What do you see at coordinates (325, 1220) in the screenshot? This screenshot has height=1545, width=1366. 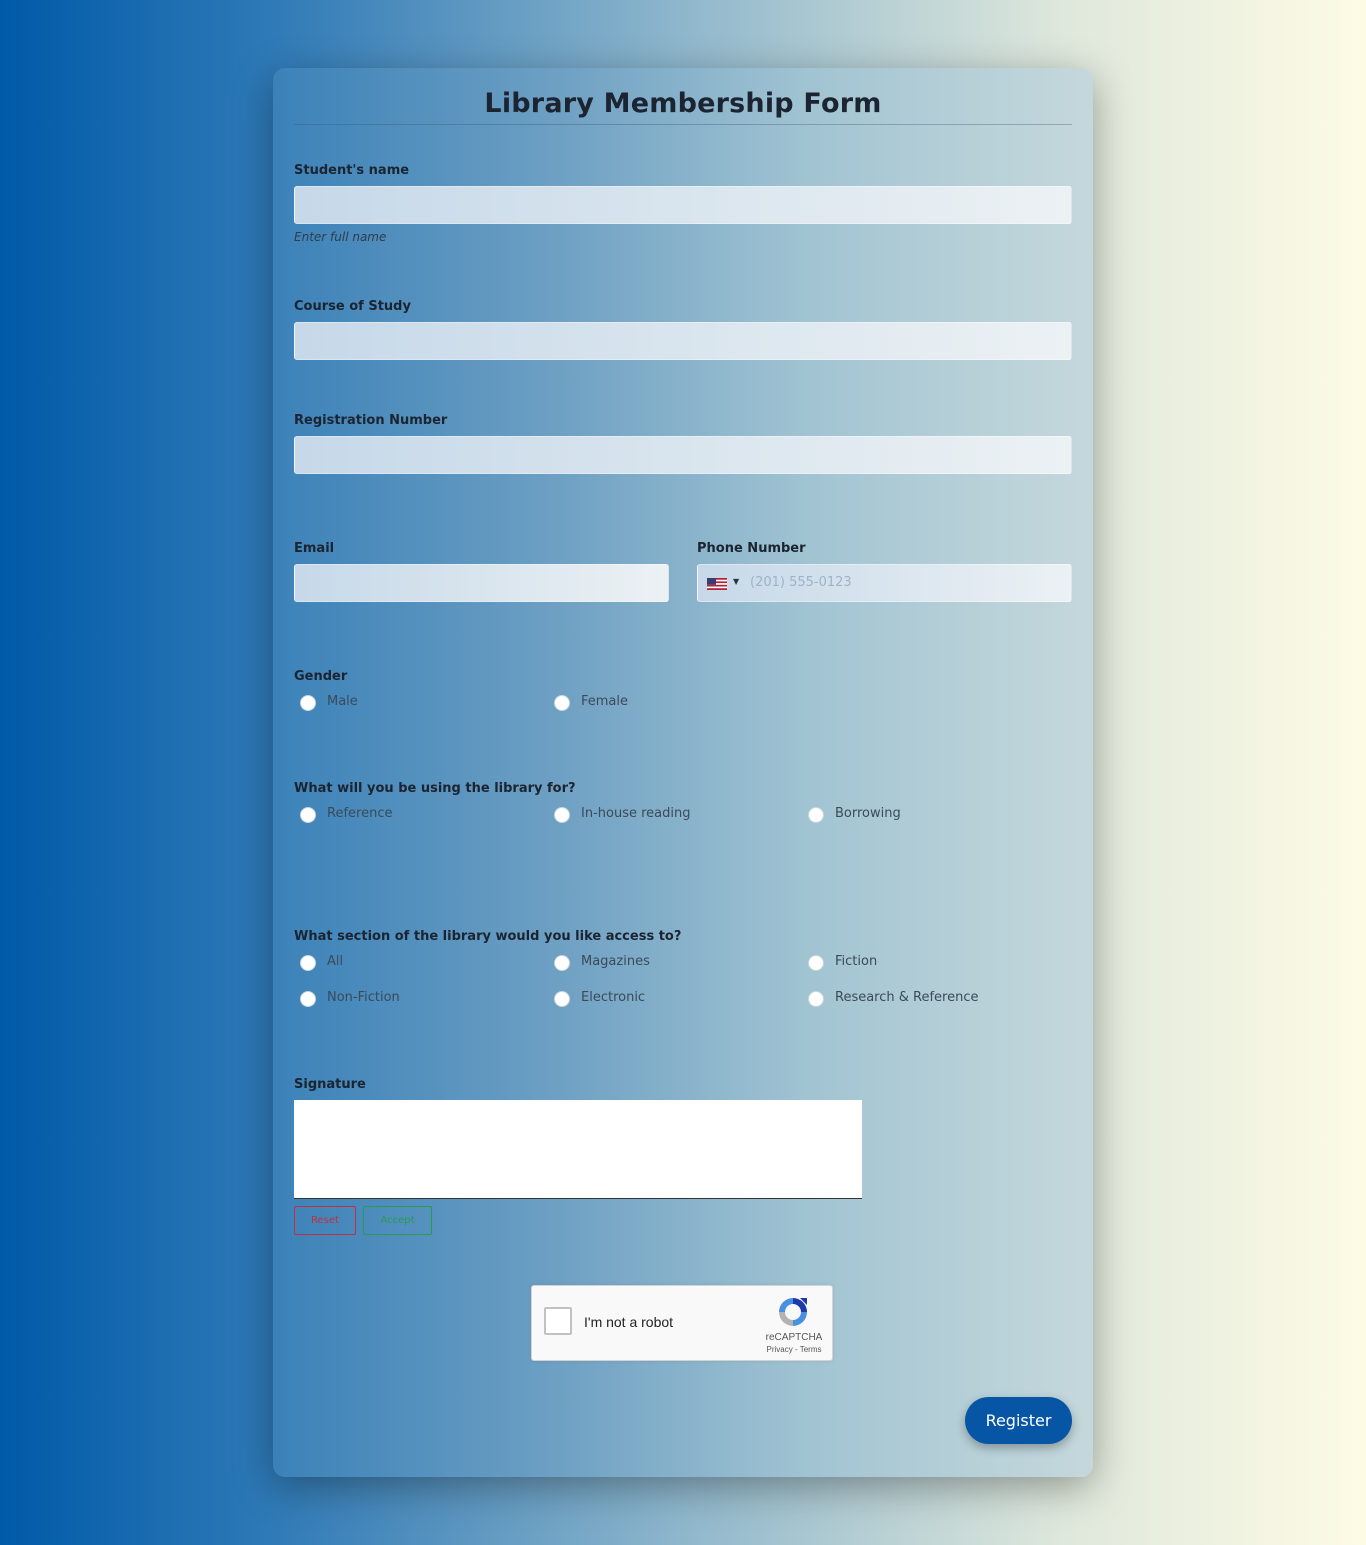 I see `signature-reset-button: Reset` at bounding box center [325, 1220].